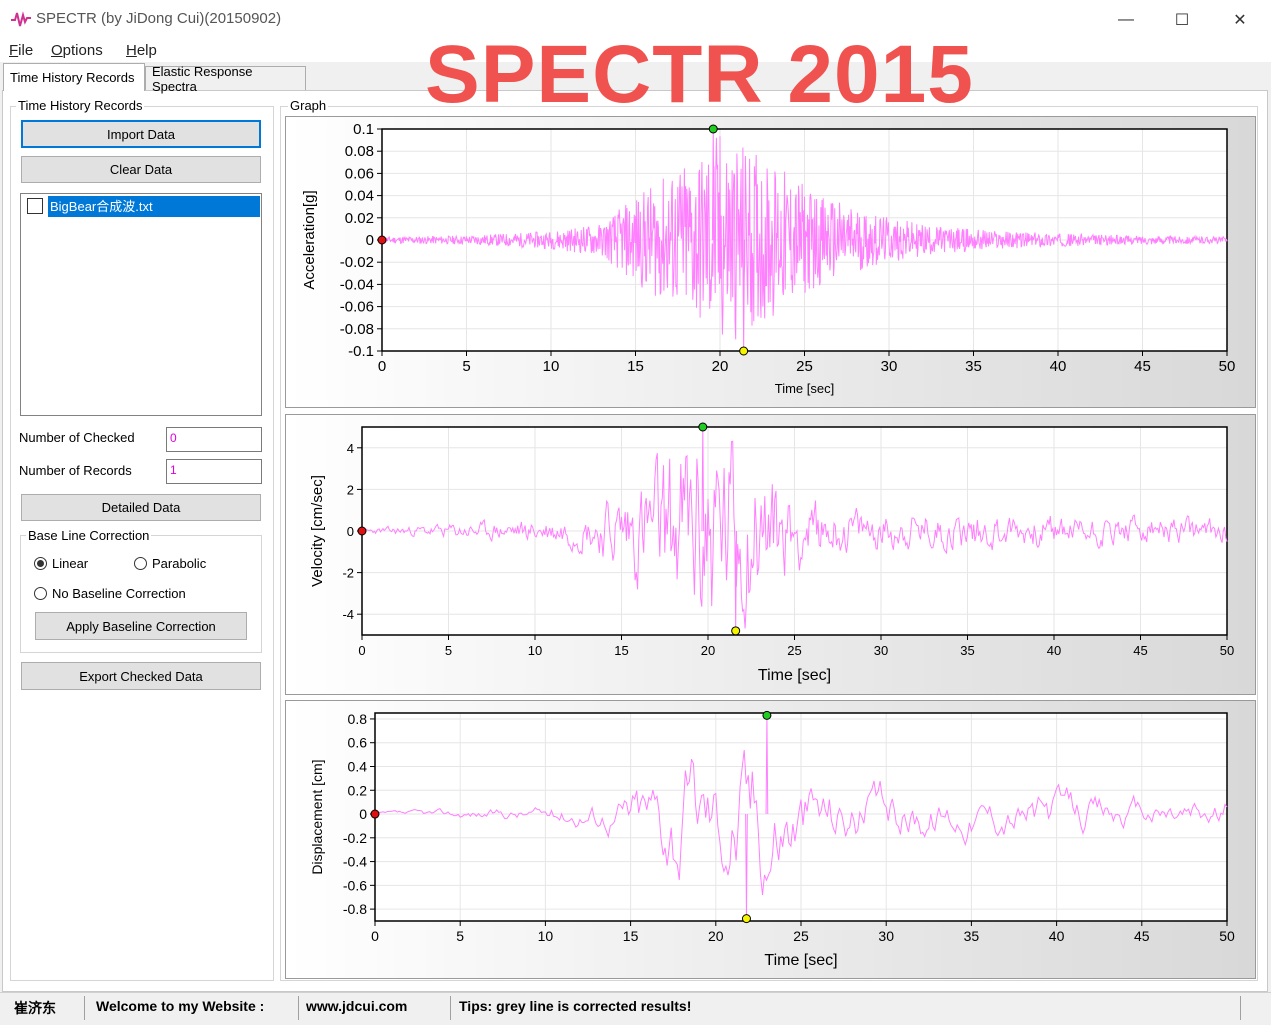  Describe the element at coordinates (317, 531) in the screenshot. I see `y-axis-label: Velocity [cm/sec]` at that location.